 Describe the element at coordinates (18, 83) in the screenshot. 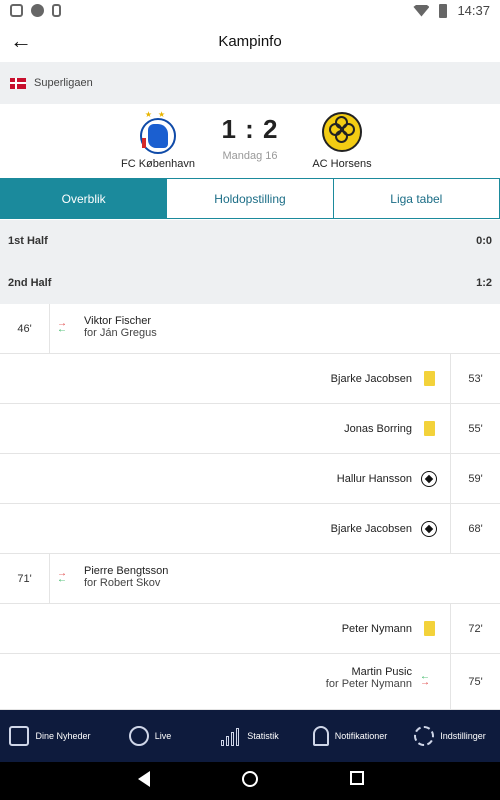

I see `denmark-flag-icon` at that location.